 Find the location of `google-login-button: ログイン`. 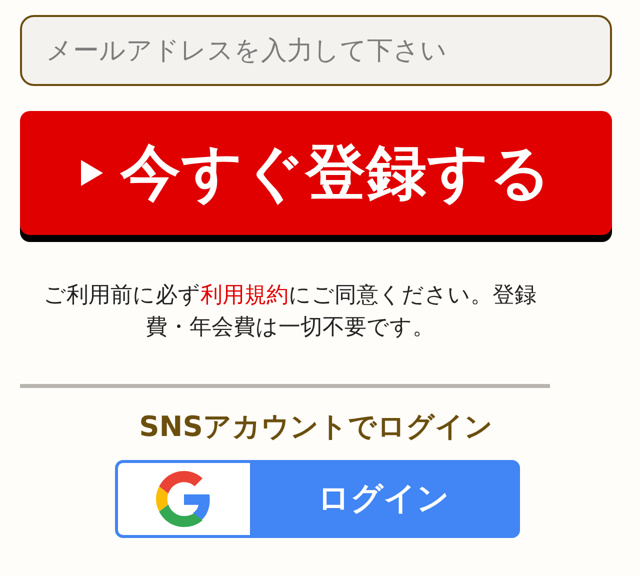

google-login-button: ログイン is located at coordinates (317, 499).